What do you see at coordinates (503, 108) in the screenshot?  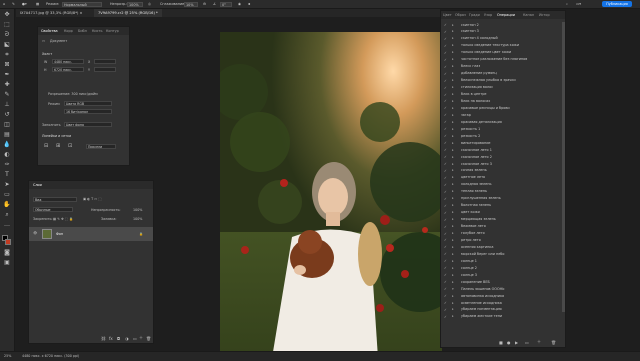 I see `action-row: ✓ ▸ красивые ресницы и брови` at bounding box center [503, 108].